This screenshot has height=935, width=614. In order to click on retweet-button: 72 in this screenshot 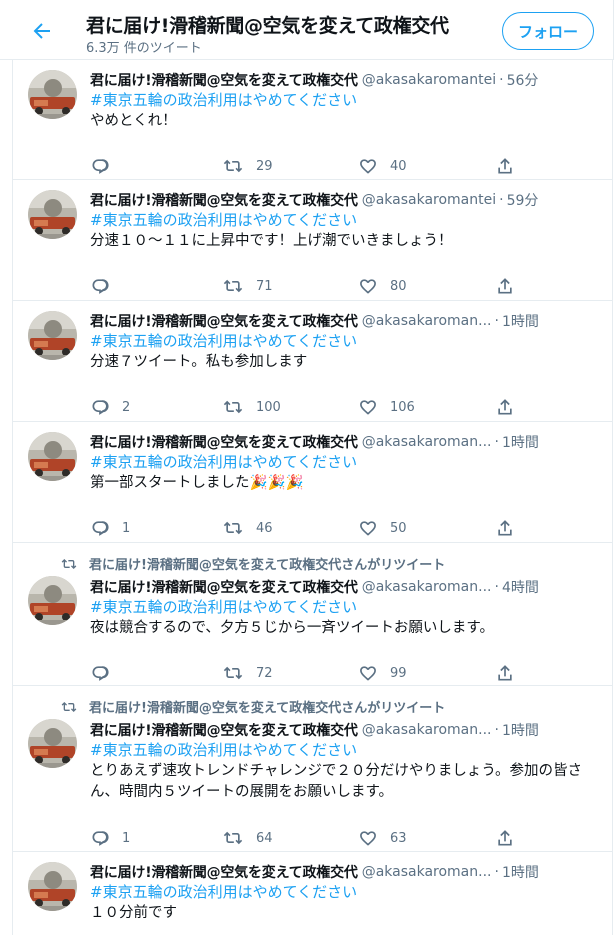, I will do `click(247, 673)`.